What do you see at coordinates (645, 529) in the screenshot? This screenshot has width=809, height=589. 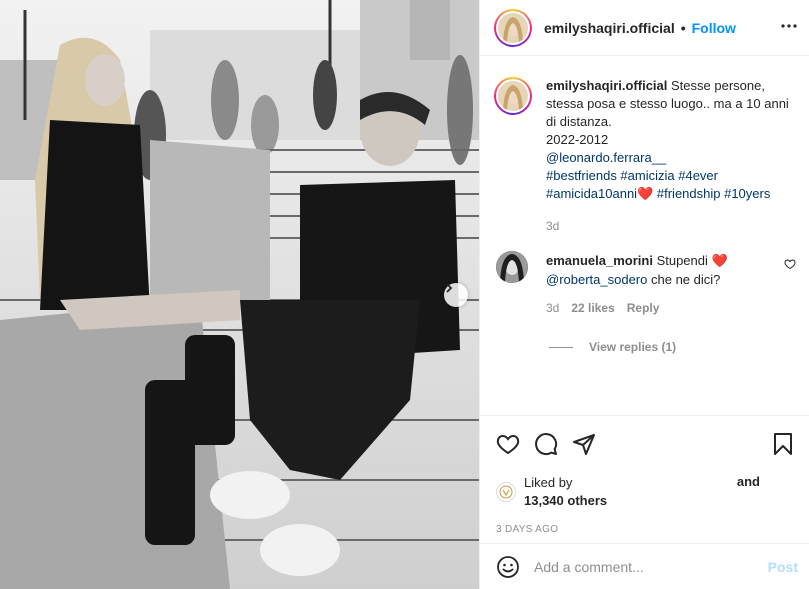 I see `post-date: 3 DAYS AGO` at bounding box center [645, 529].